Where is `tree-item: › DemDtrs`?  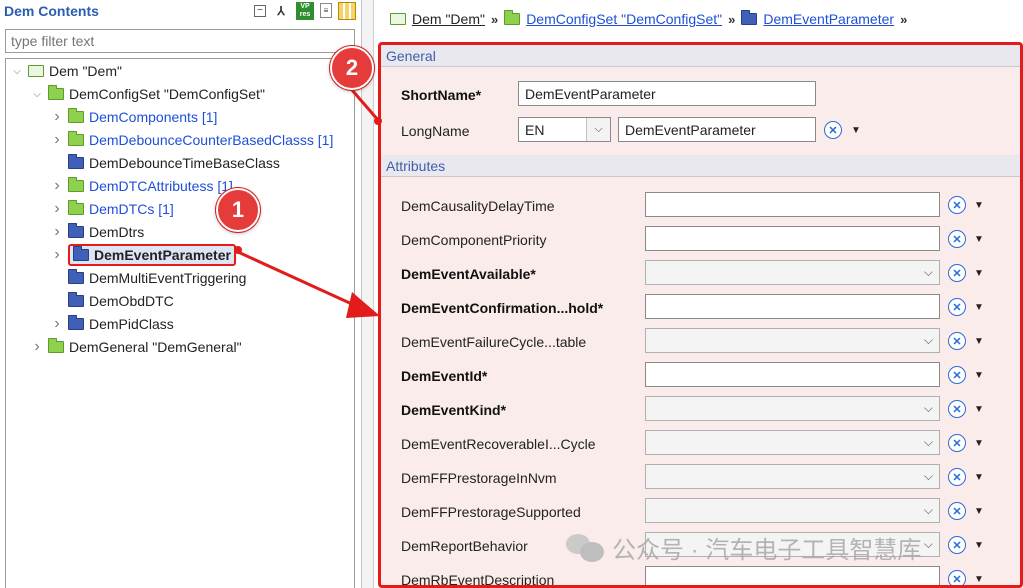 tree-item: › DemDtrs is located at coordinates (97, 232).